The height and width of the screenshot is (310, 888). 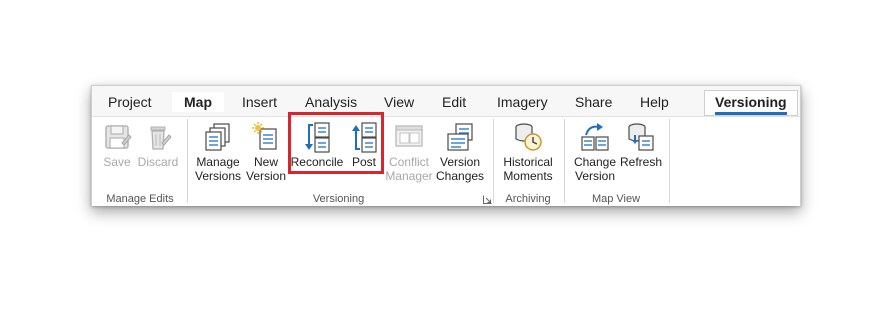 I want to click on version-changes-label-line1: Version, so click(x=460, y=162).